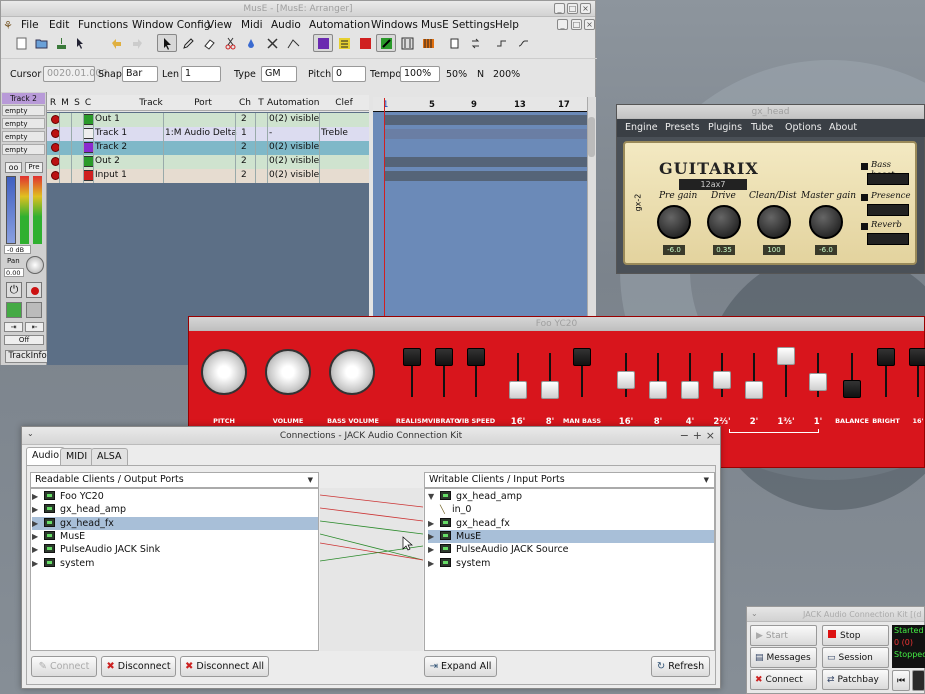 The image size is (925, 694). What do you see at coordinates (710, 436) in the screenshot?
I see `close-button: ×` at bounding box center [710, 436].